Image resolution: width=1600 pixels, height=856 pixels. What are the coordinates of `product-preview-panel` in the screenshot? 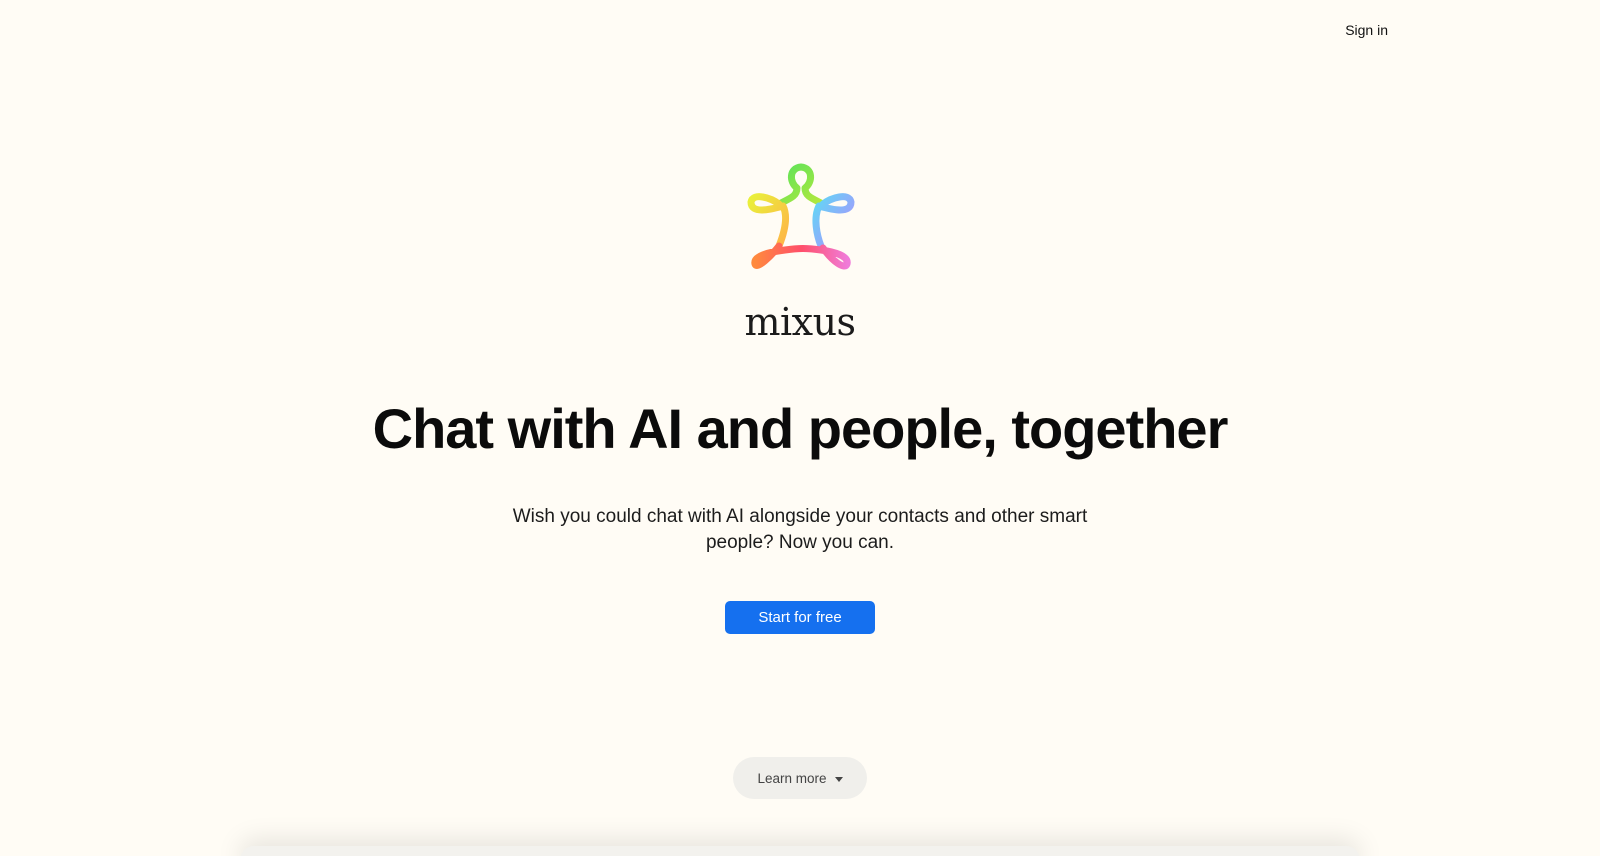 It's located at (800, 851).